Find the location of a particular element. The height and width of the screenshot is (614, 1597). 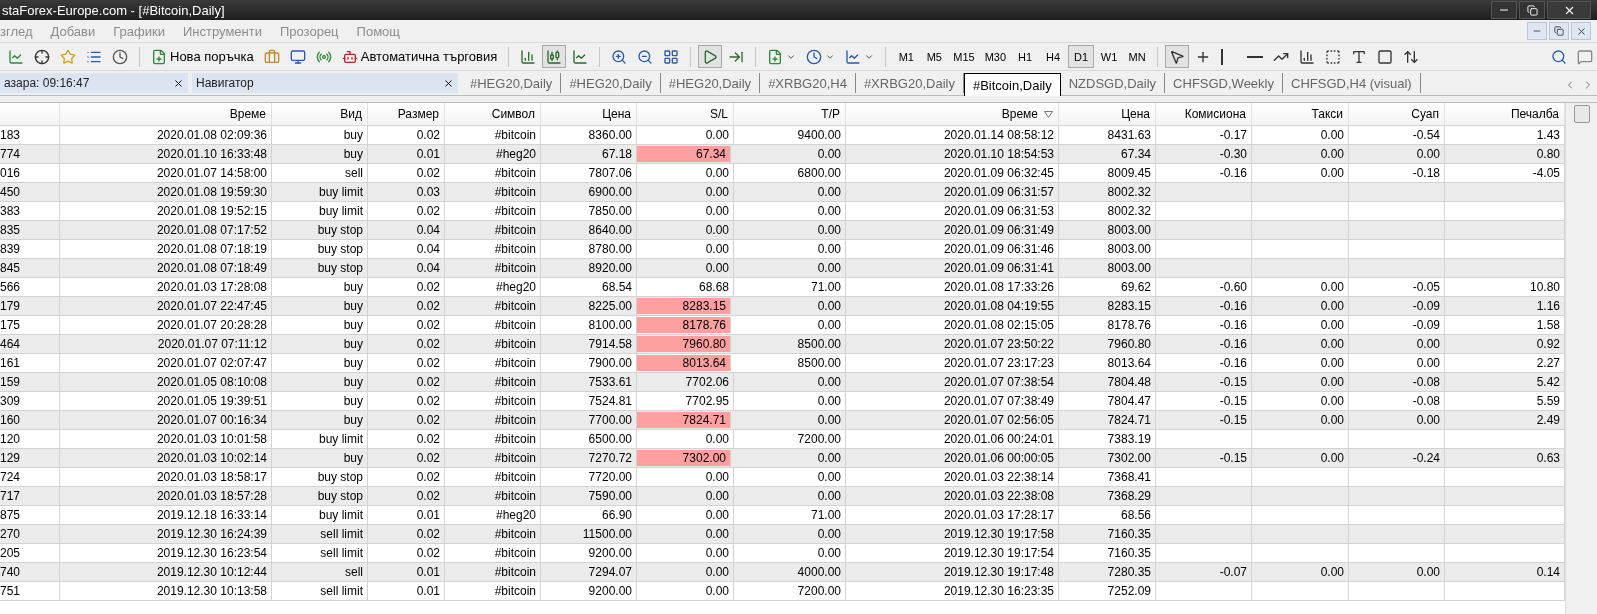

auto-trading-button: Автоматична търговия is located at coordinates (419, 56).